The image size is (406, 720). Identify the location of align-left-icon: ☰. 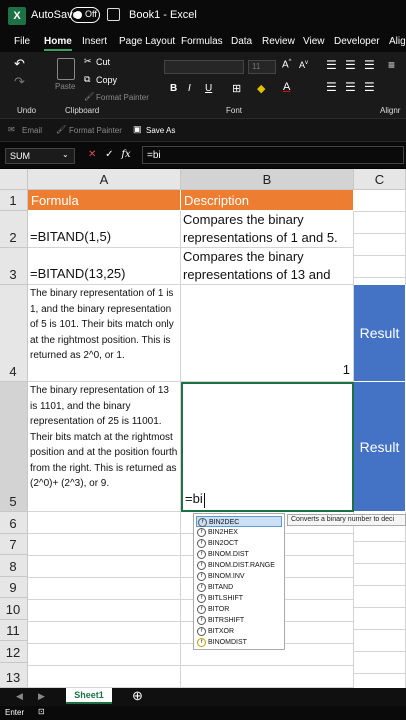
(331, 87).